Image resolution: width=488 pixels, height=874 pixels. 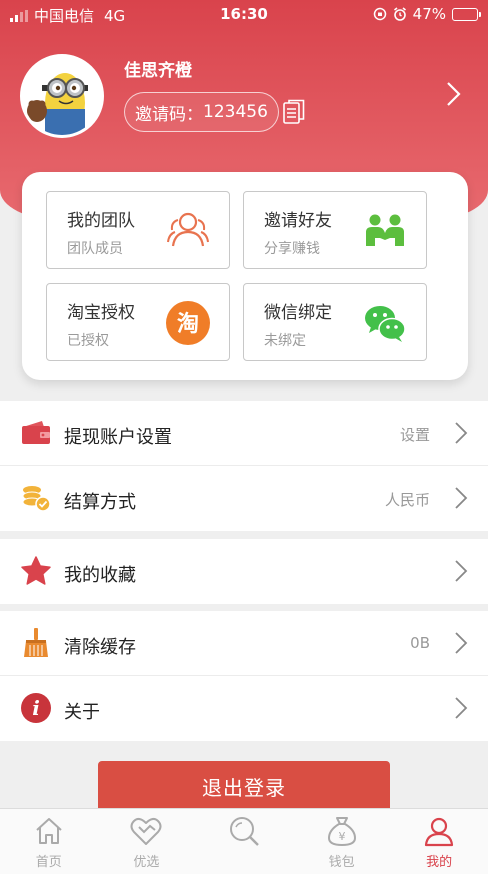 I want to click on tab-label: 钱包, so click(x=341, y=862).